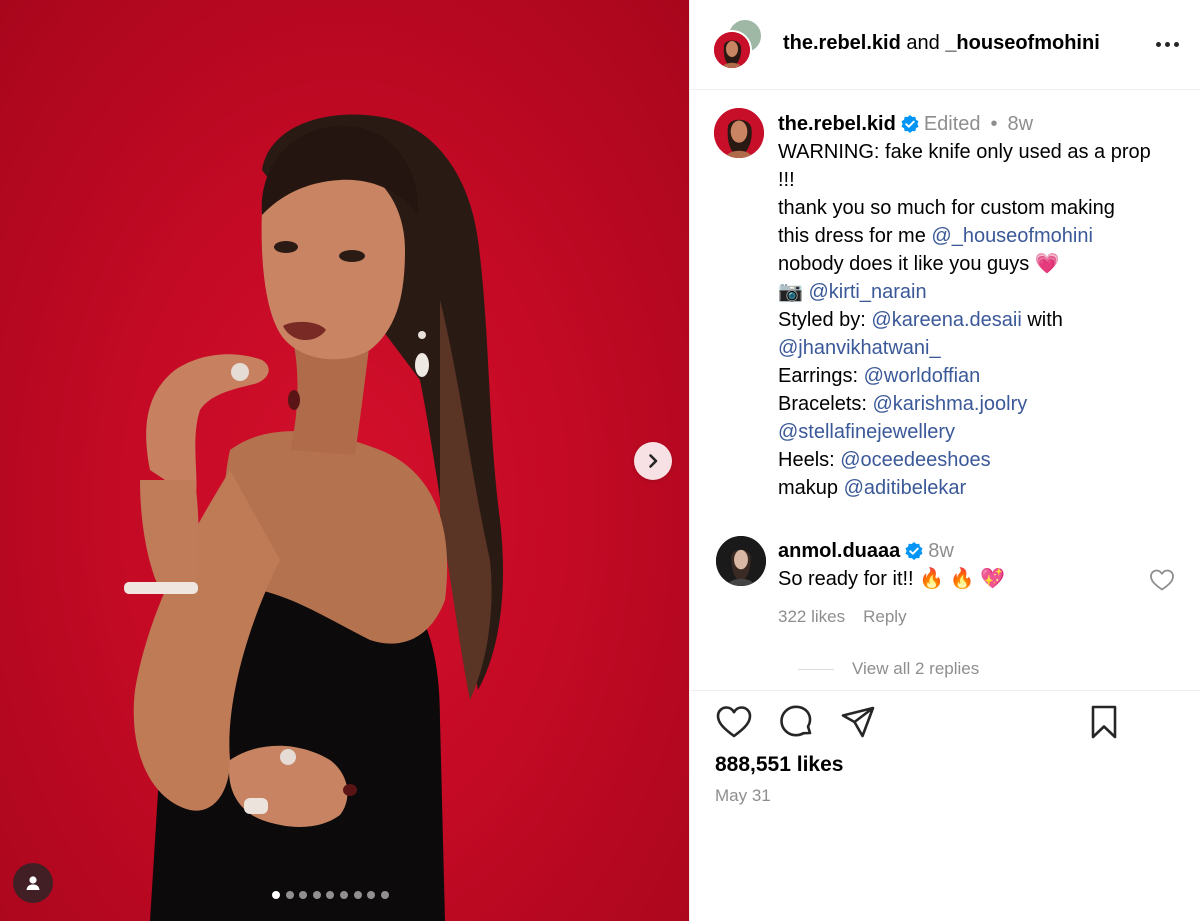 This screenshot has width=1200, height=921. Describe the element at coordinates (988, 432) in the screenshot. I see `caption-line: @stellafinejewellery` at that location.